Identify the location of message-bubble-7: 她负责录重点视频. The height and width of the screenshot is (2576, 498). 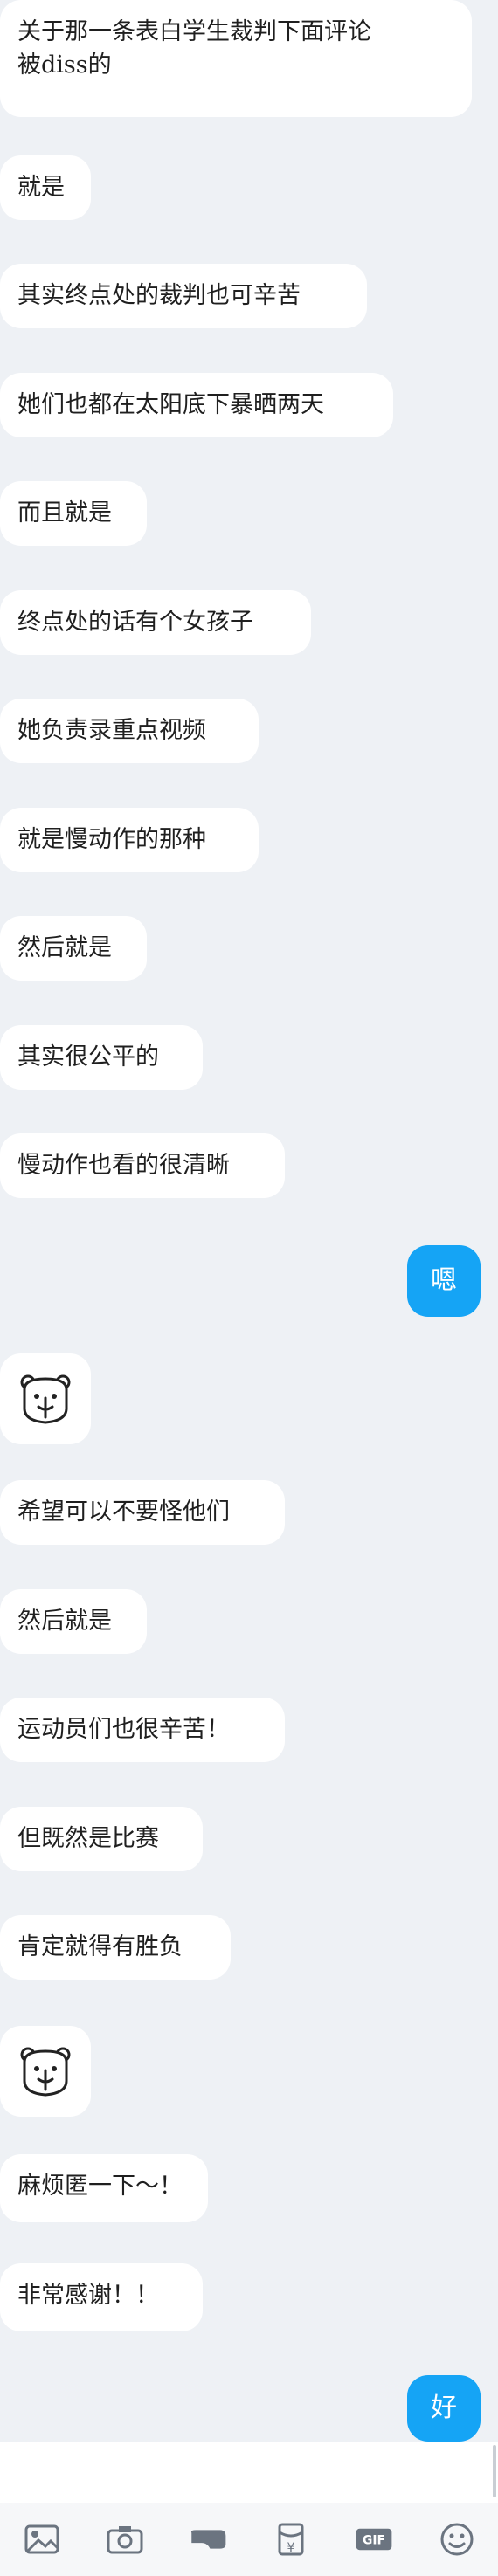
(130, 731).